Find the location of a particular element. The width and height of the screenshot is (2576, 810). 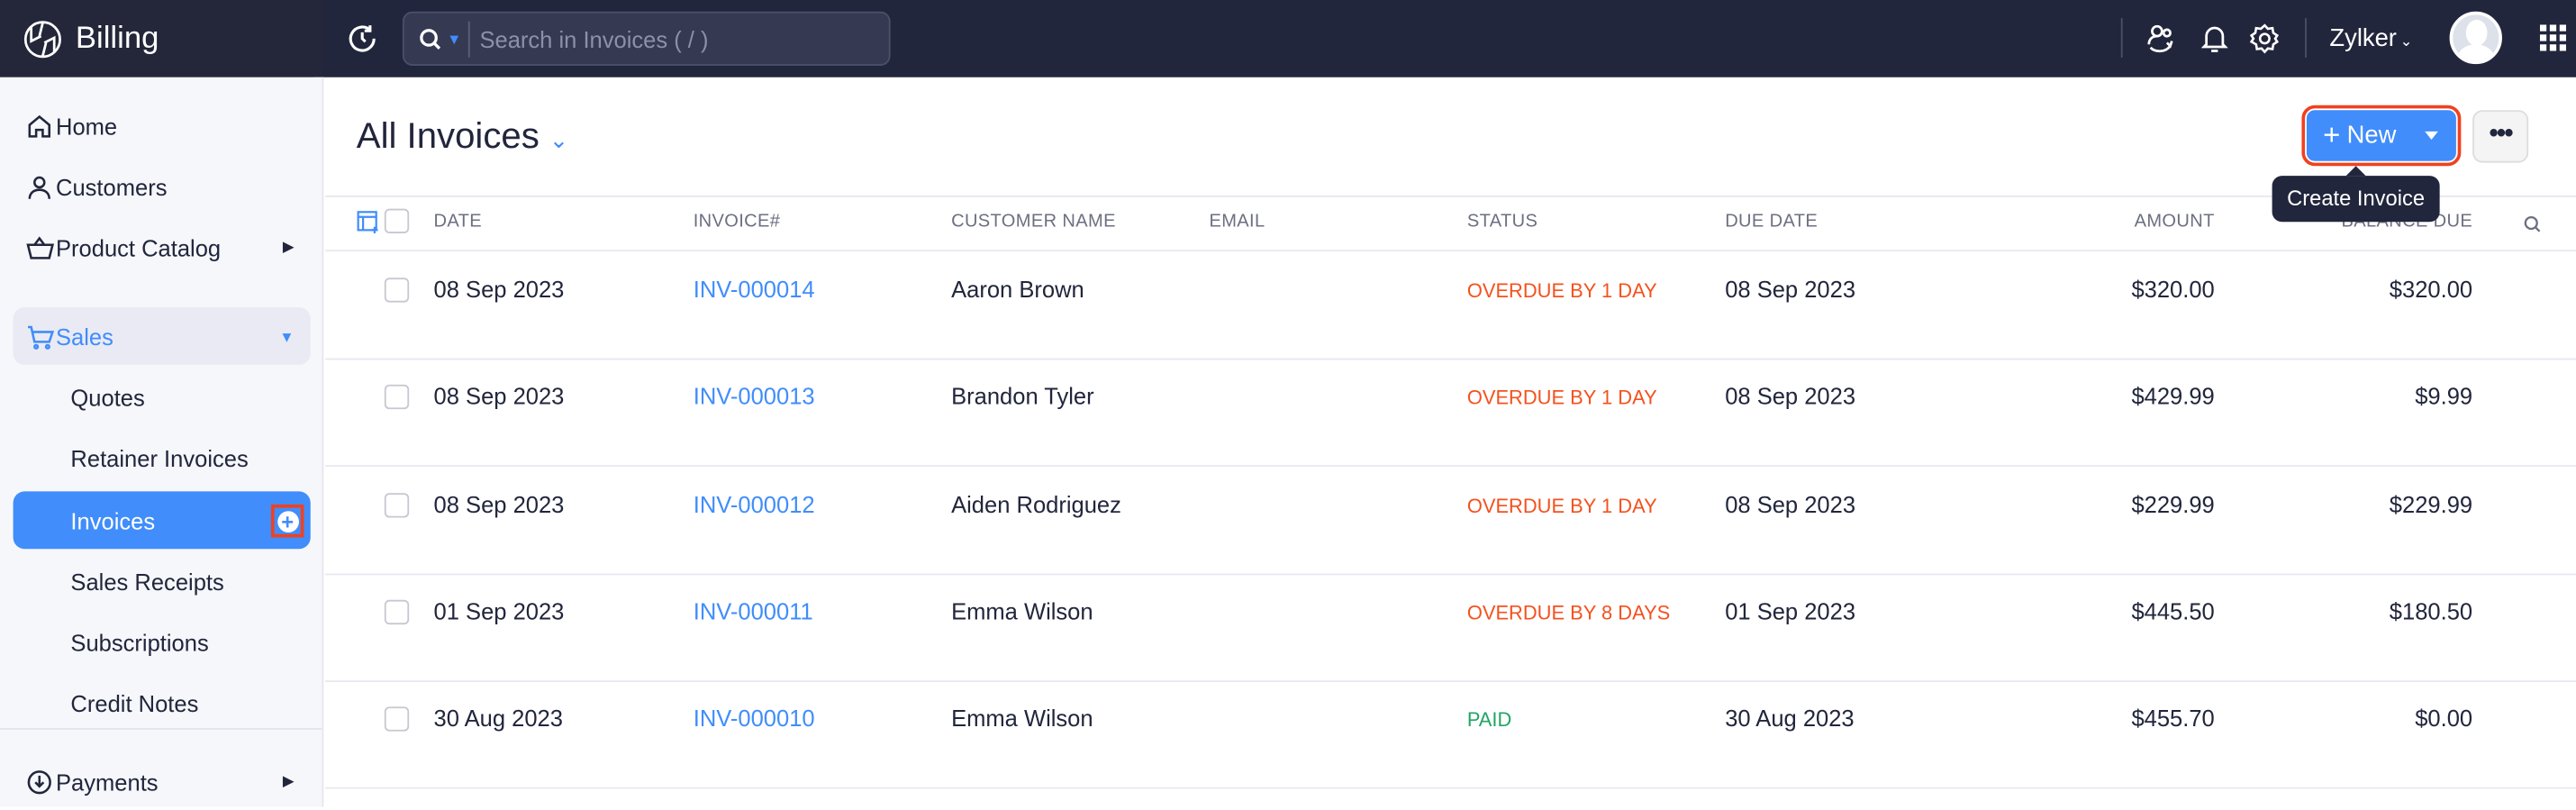

org-switcher: Zylker ⌄ is located at coordinates (2370, 38).